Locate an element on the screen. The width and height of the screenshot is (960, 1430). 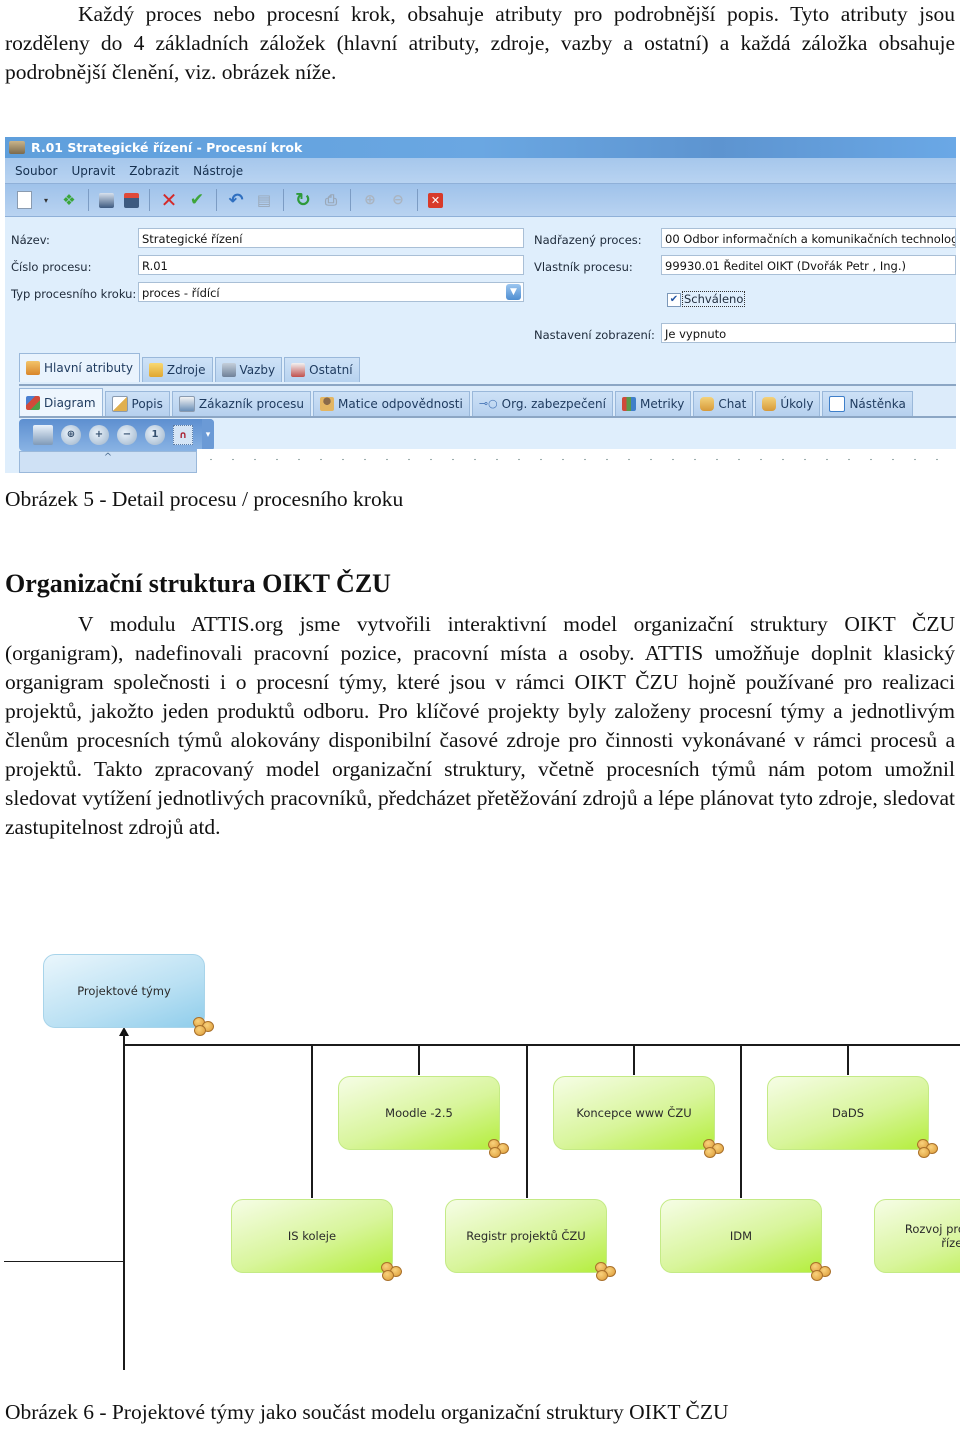
vertical-trunk-line is located at coordinates (124, 1201).